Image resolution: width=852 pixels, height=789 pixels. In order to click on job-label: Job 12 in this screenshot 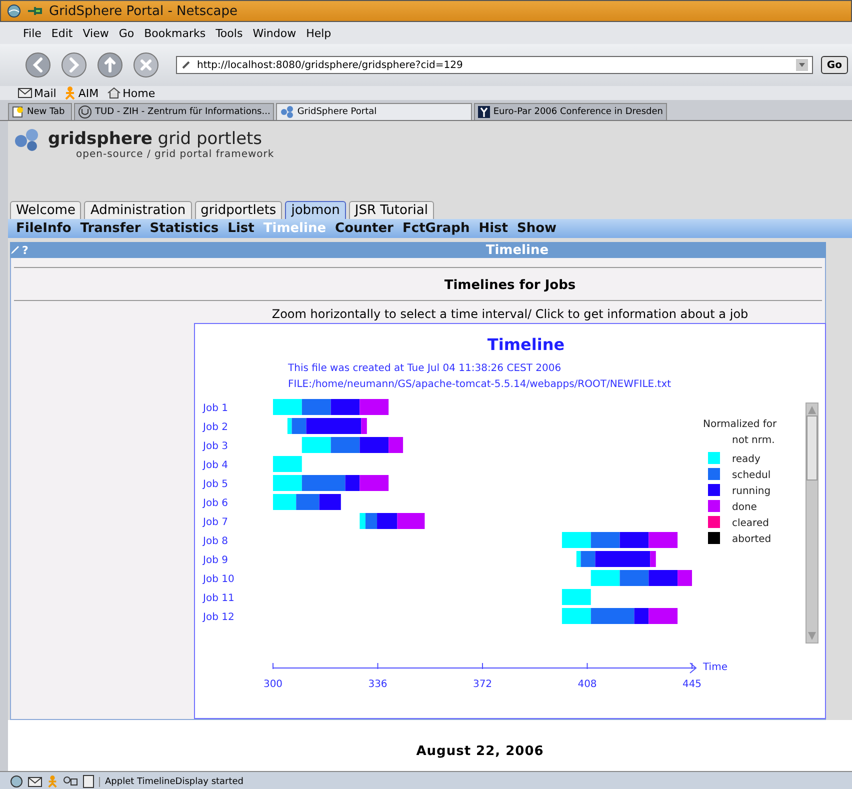, I will do `click(218, 617)`.